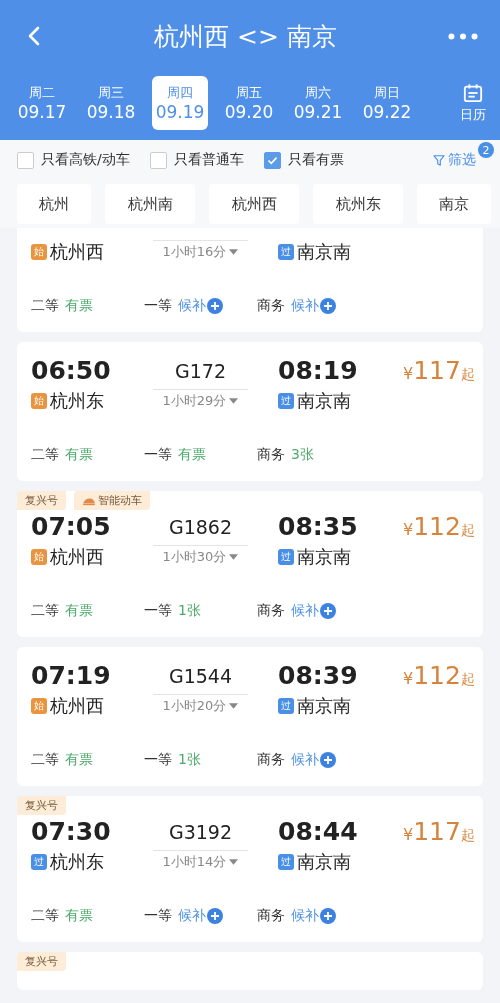  I want to click on train-card: 复兴号 07:30 G3192 08:44 ¥117起 过 杭州东 1小时14分 过 南京南 二等 有票 一等 候补 商务 候补, so click(250, 869).